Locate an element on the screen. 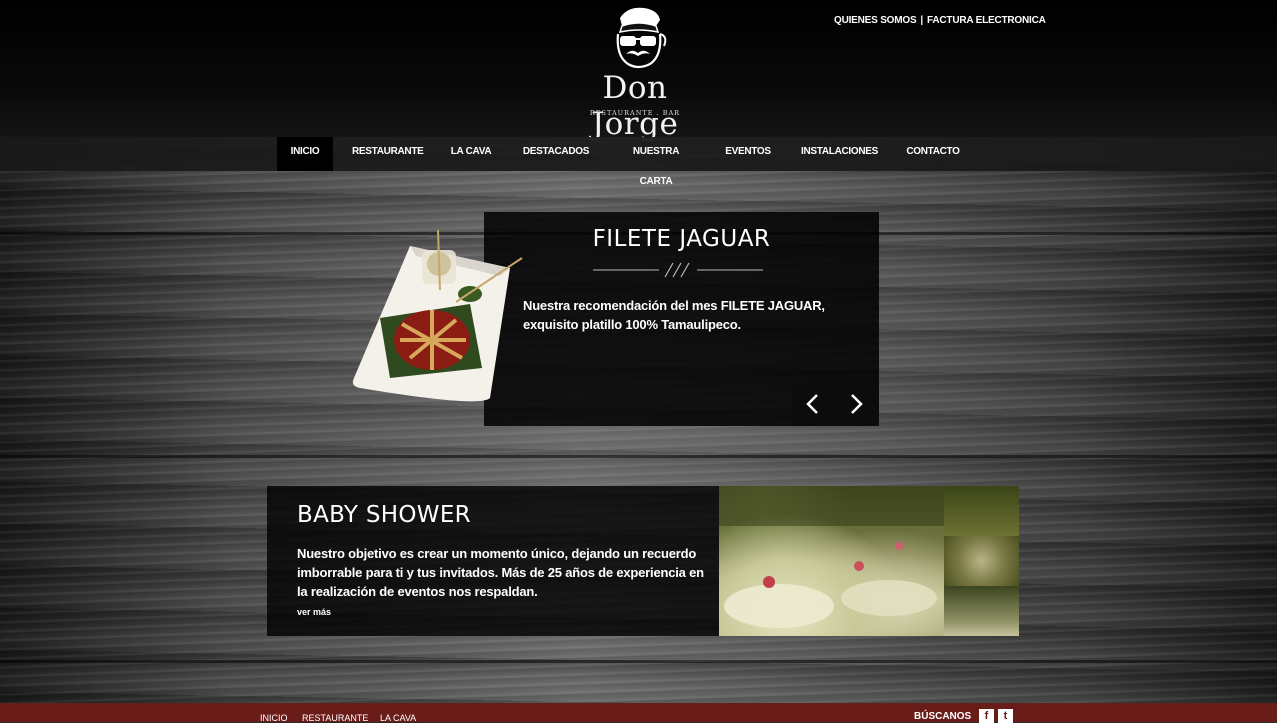 This screenshot has width=1277, height=723. banquet-photo is located at coordinates (831, 557).